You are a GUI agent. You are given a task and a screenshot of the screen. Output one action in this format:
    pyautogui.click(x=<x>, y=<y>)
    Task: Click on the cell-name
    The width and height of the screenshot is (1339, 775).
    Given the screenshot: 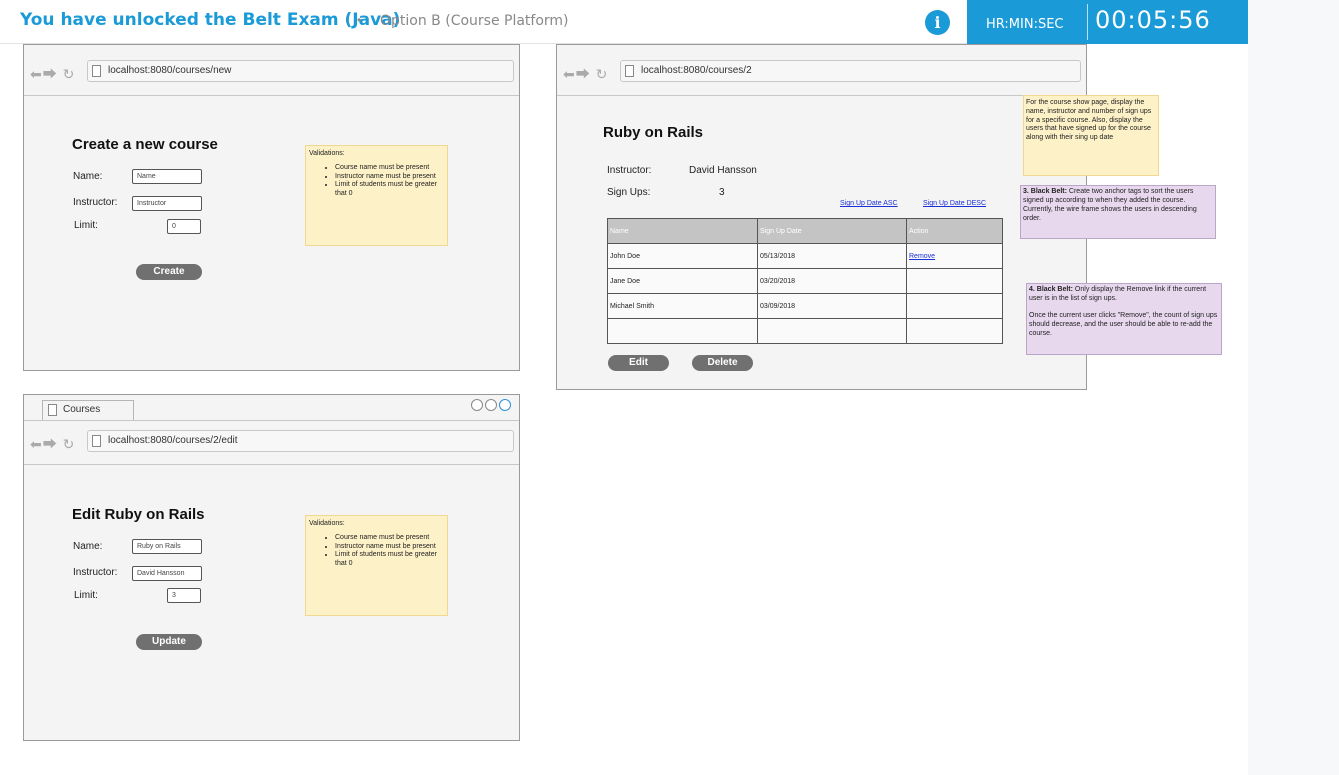 What is the action you would take?
    pyautogui.click(x=682, y=331)
    